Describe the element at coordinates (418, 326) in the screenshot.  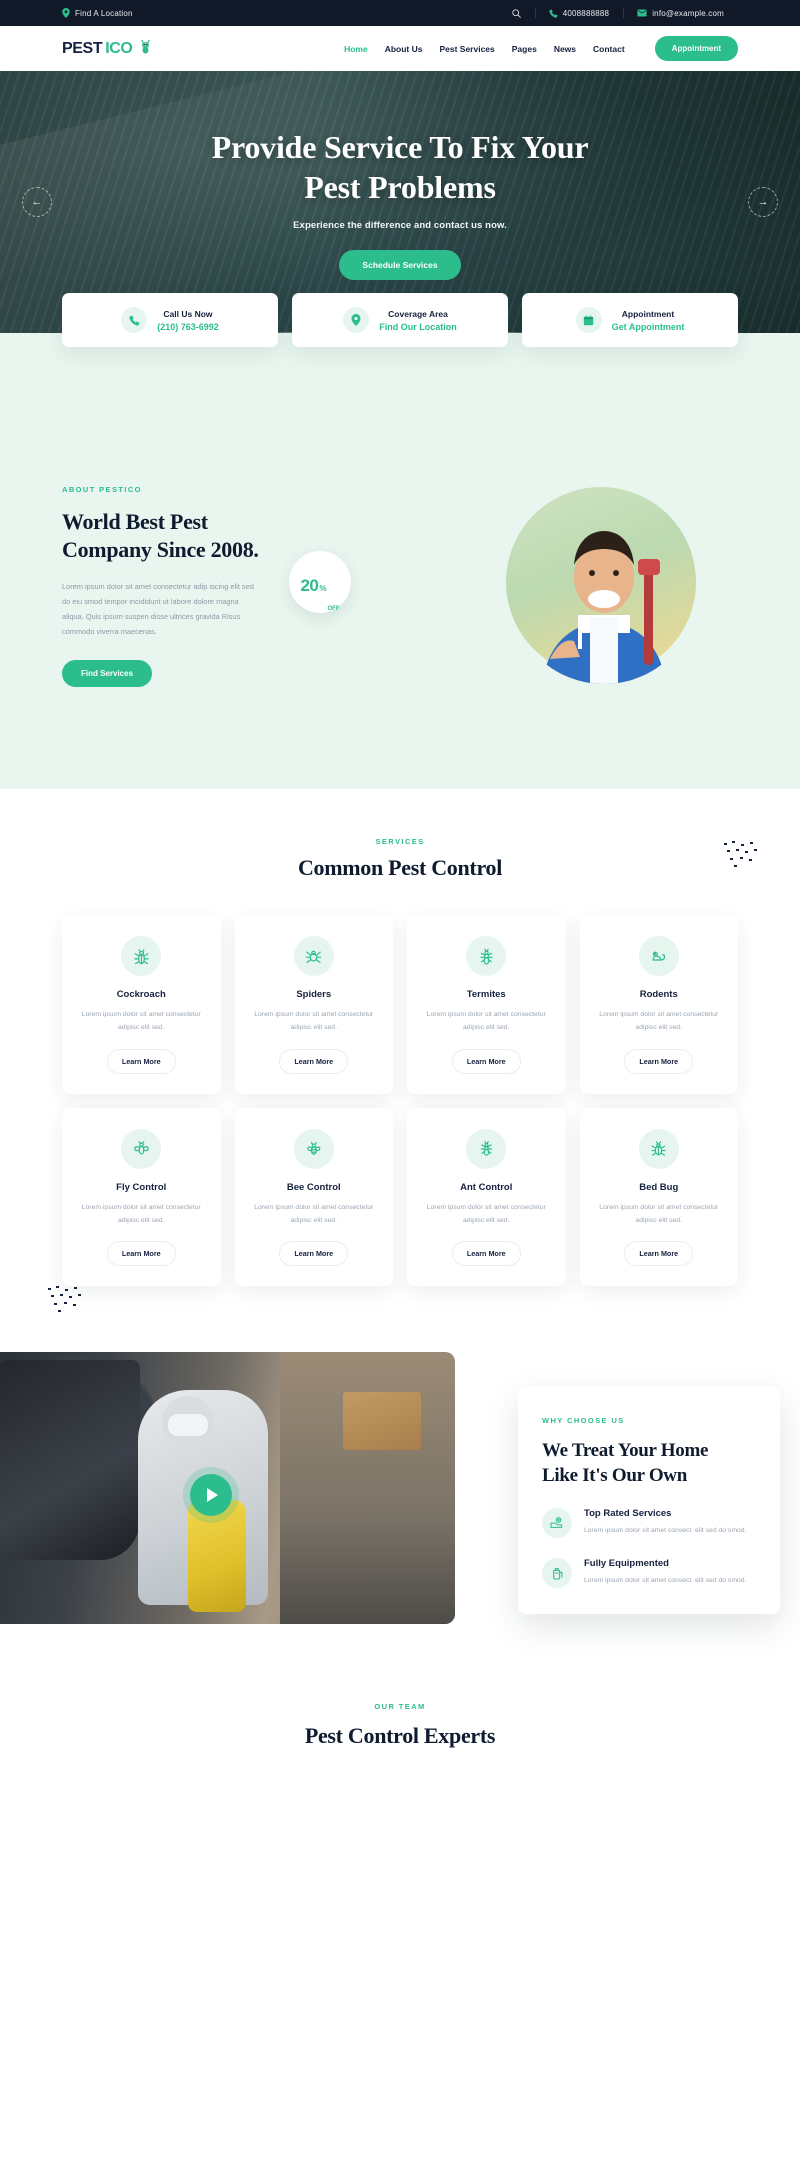
I see `info-card-coverage-value: Find Our Location` at that location.